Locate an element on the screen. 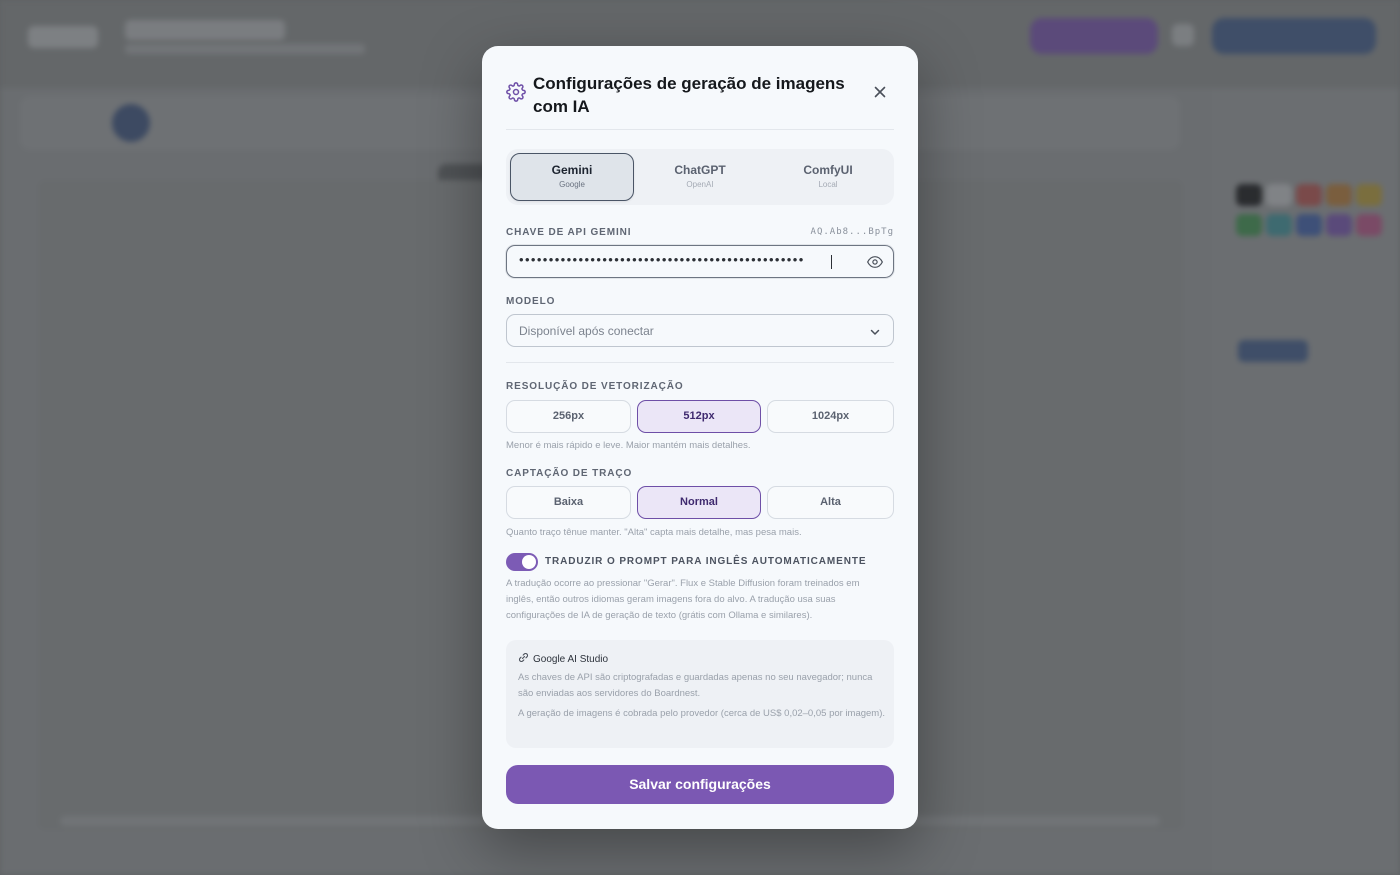 The image size is (1400, 875). resolution-512-button: 512px is located at coordinates (699, 416).